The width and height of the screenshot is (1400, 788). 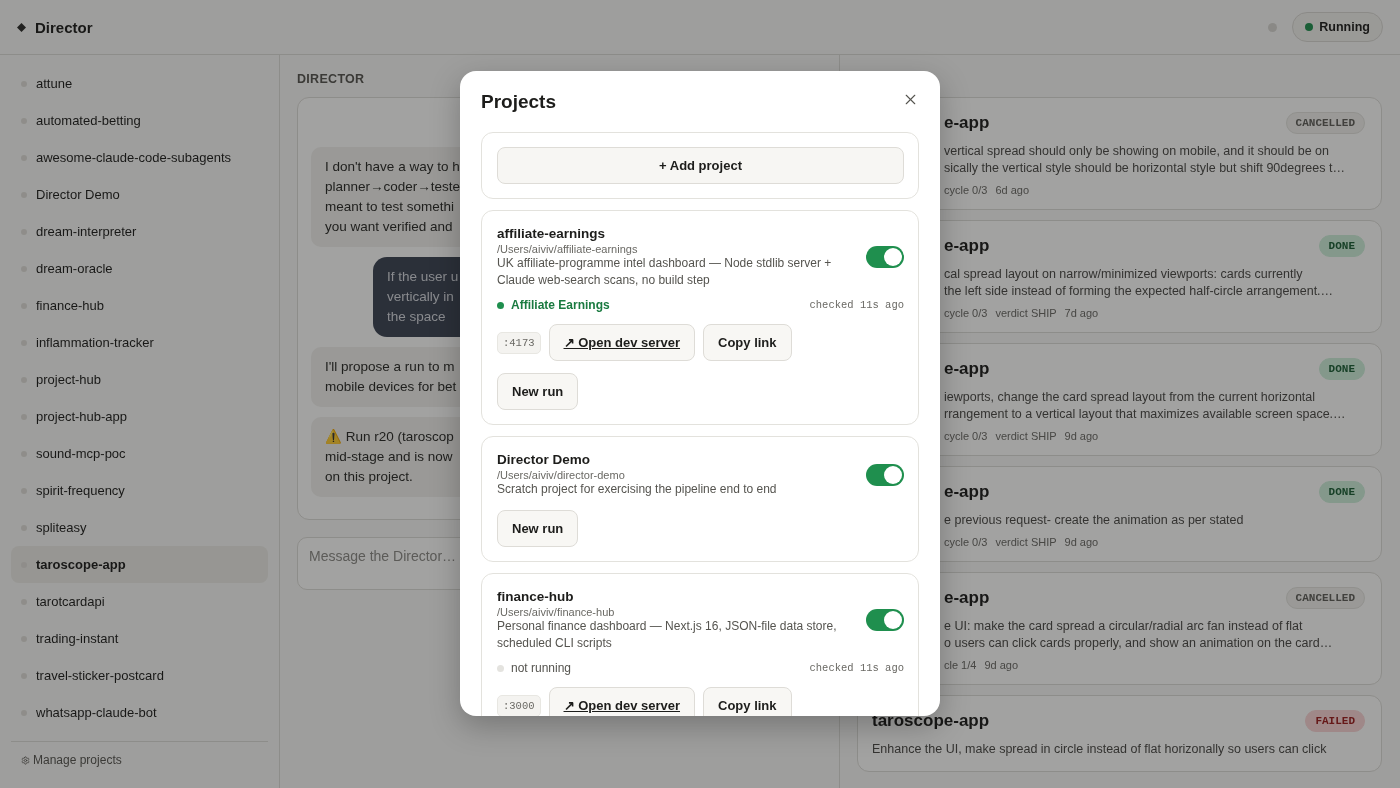 What do you see at coordinates (389, 437) in the screenshot?
I see `message-line: ⚠ Run r20 (taroscop` at bounding box center [389, 437].